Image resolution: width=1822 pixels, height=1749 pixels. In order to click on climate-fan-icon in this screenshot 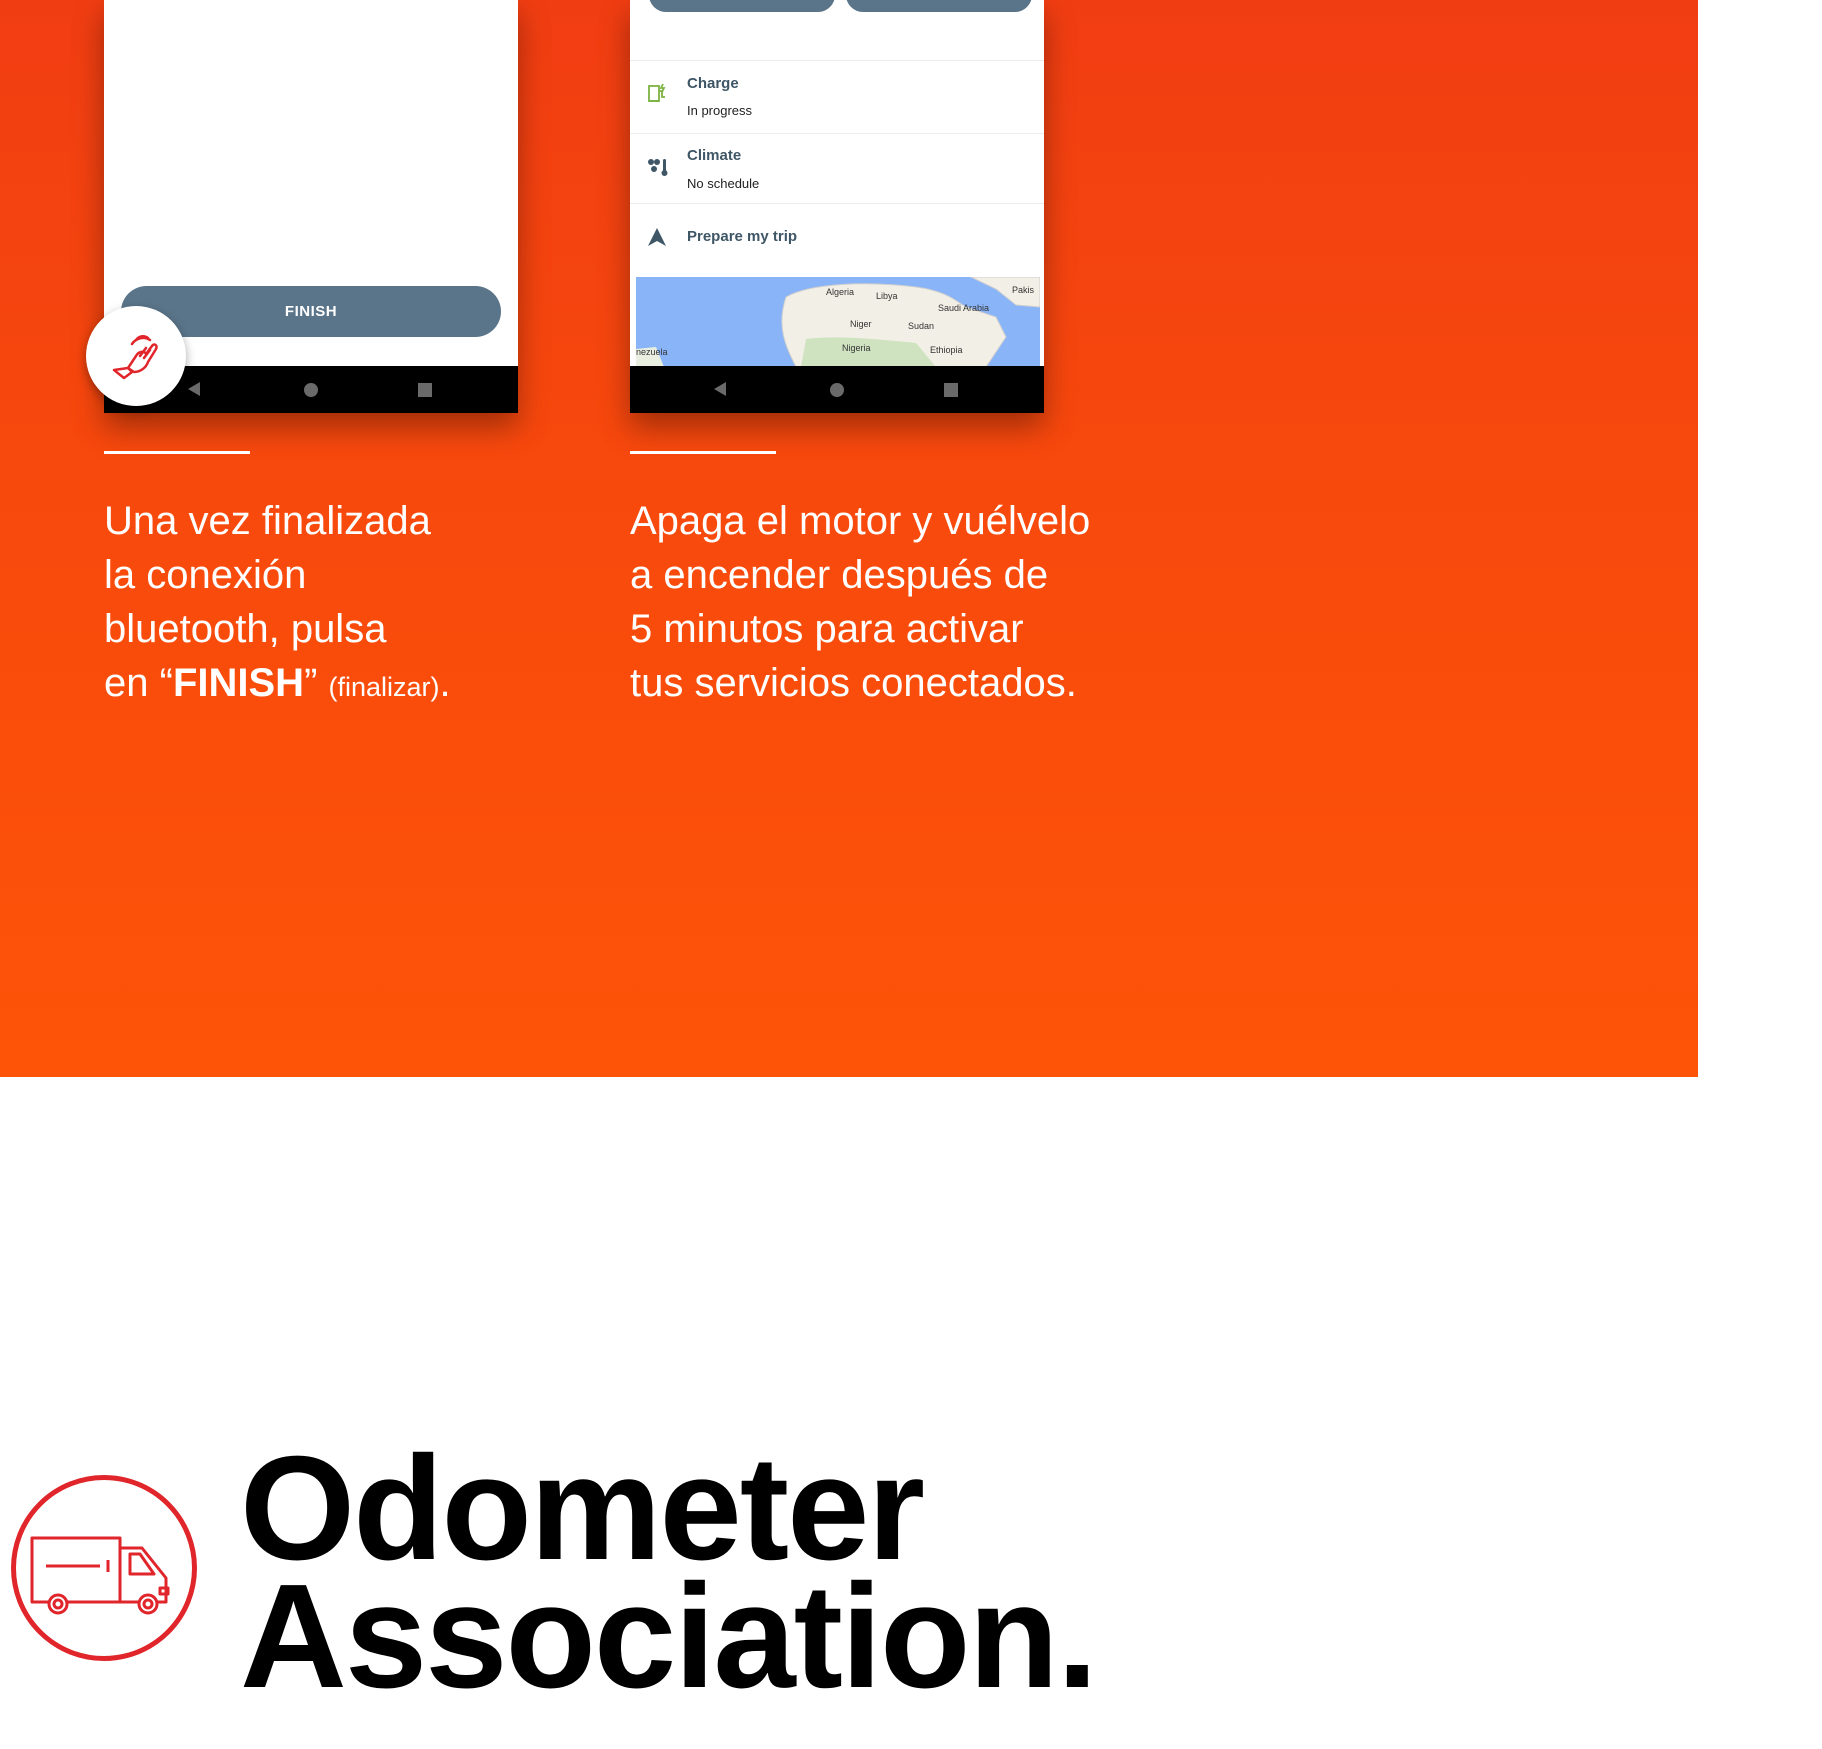, I will do `click(659, 169)`.